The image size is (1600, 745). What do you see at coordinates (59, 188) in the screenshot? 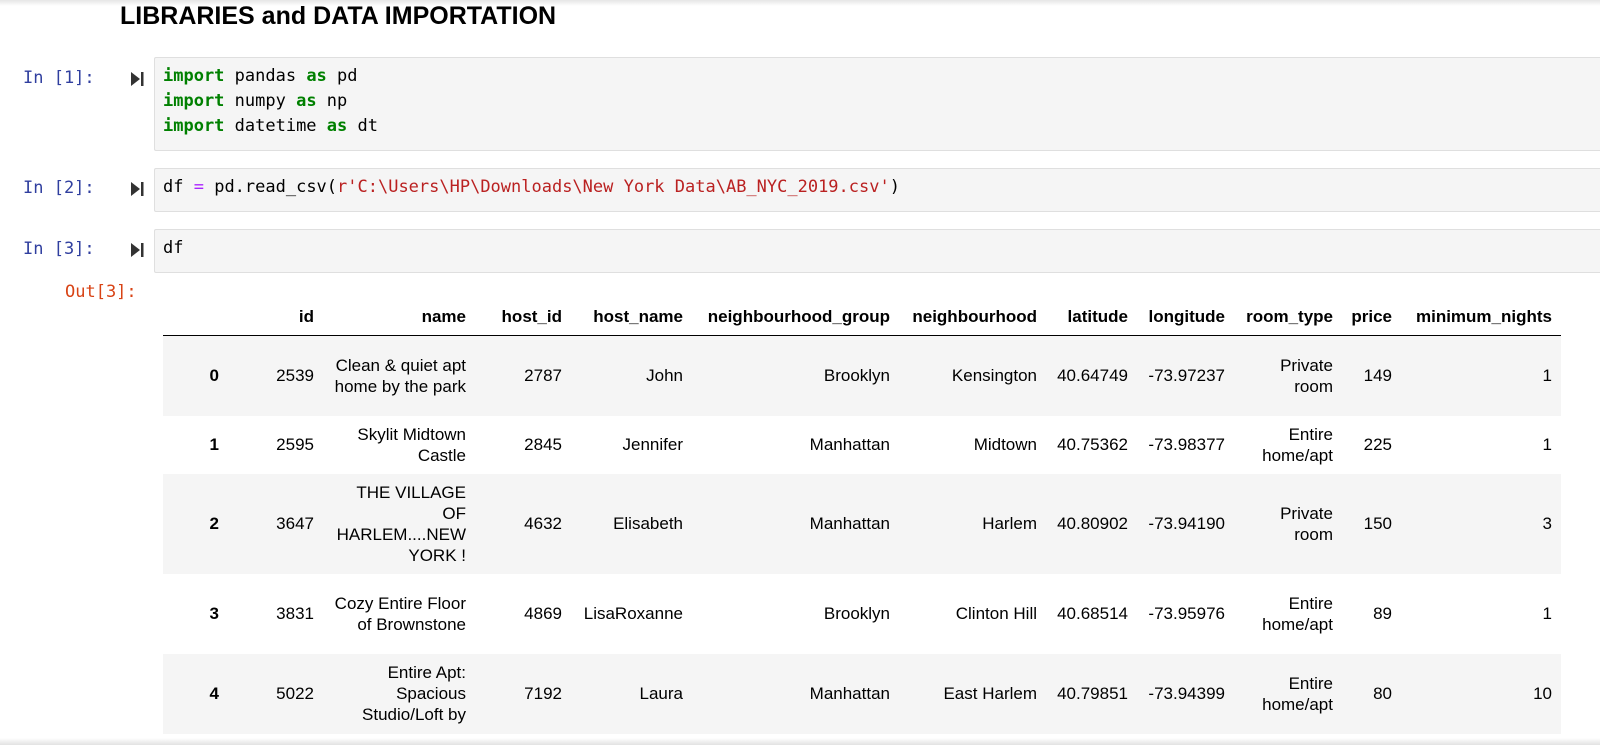
I see `cell-2-prompt: In [2]:` at bounding box center [59, 188].